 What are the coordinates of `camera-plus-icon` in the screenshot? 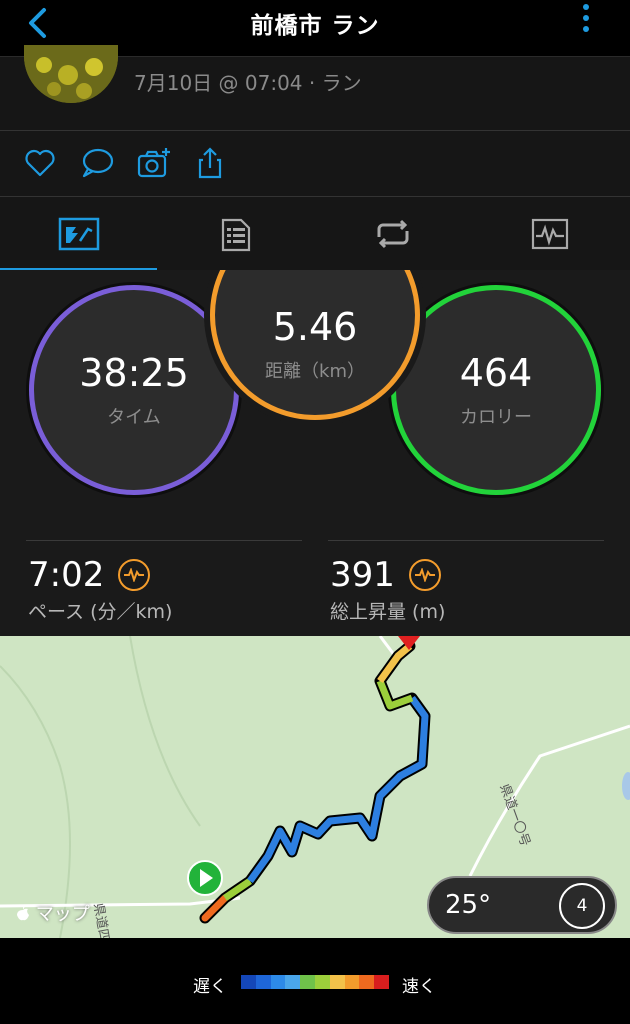 It's located at (153, 163).